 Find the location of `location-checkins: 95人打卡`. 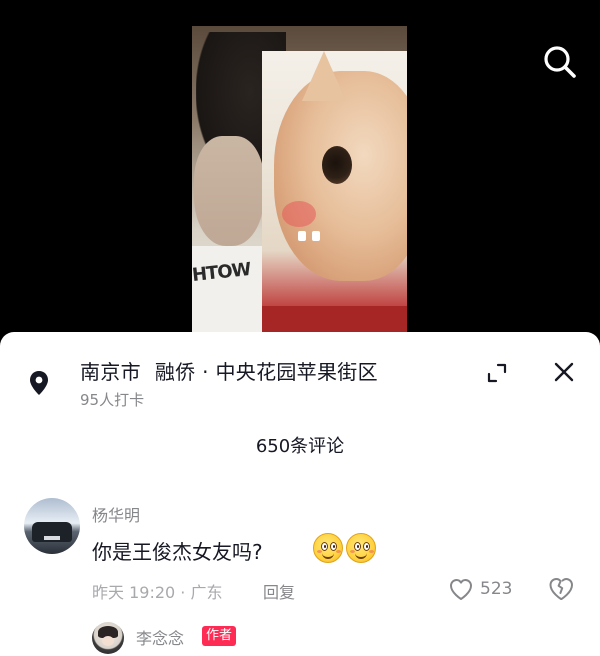

location-checkins: 95人打卡 is located at coordinates (112, 400).